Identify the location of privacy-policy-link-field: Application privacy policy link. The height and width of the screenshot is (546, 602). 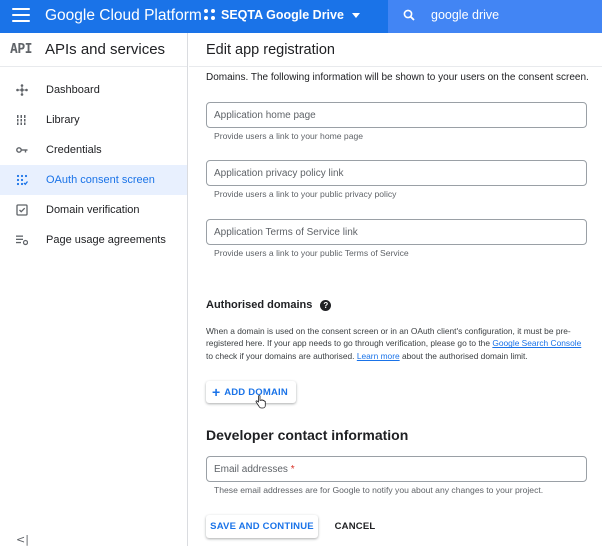
(396, 173).